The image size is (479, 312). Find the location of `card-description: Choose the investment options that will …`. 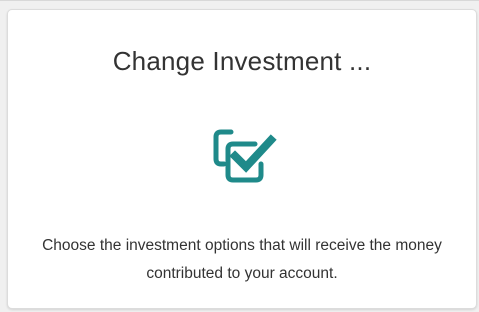

card-description: Choose the investment options that will … is located at coordinates (242, 259).